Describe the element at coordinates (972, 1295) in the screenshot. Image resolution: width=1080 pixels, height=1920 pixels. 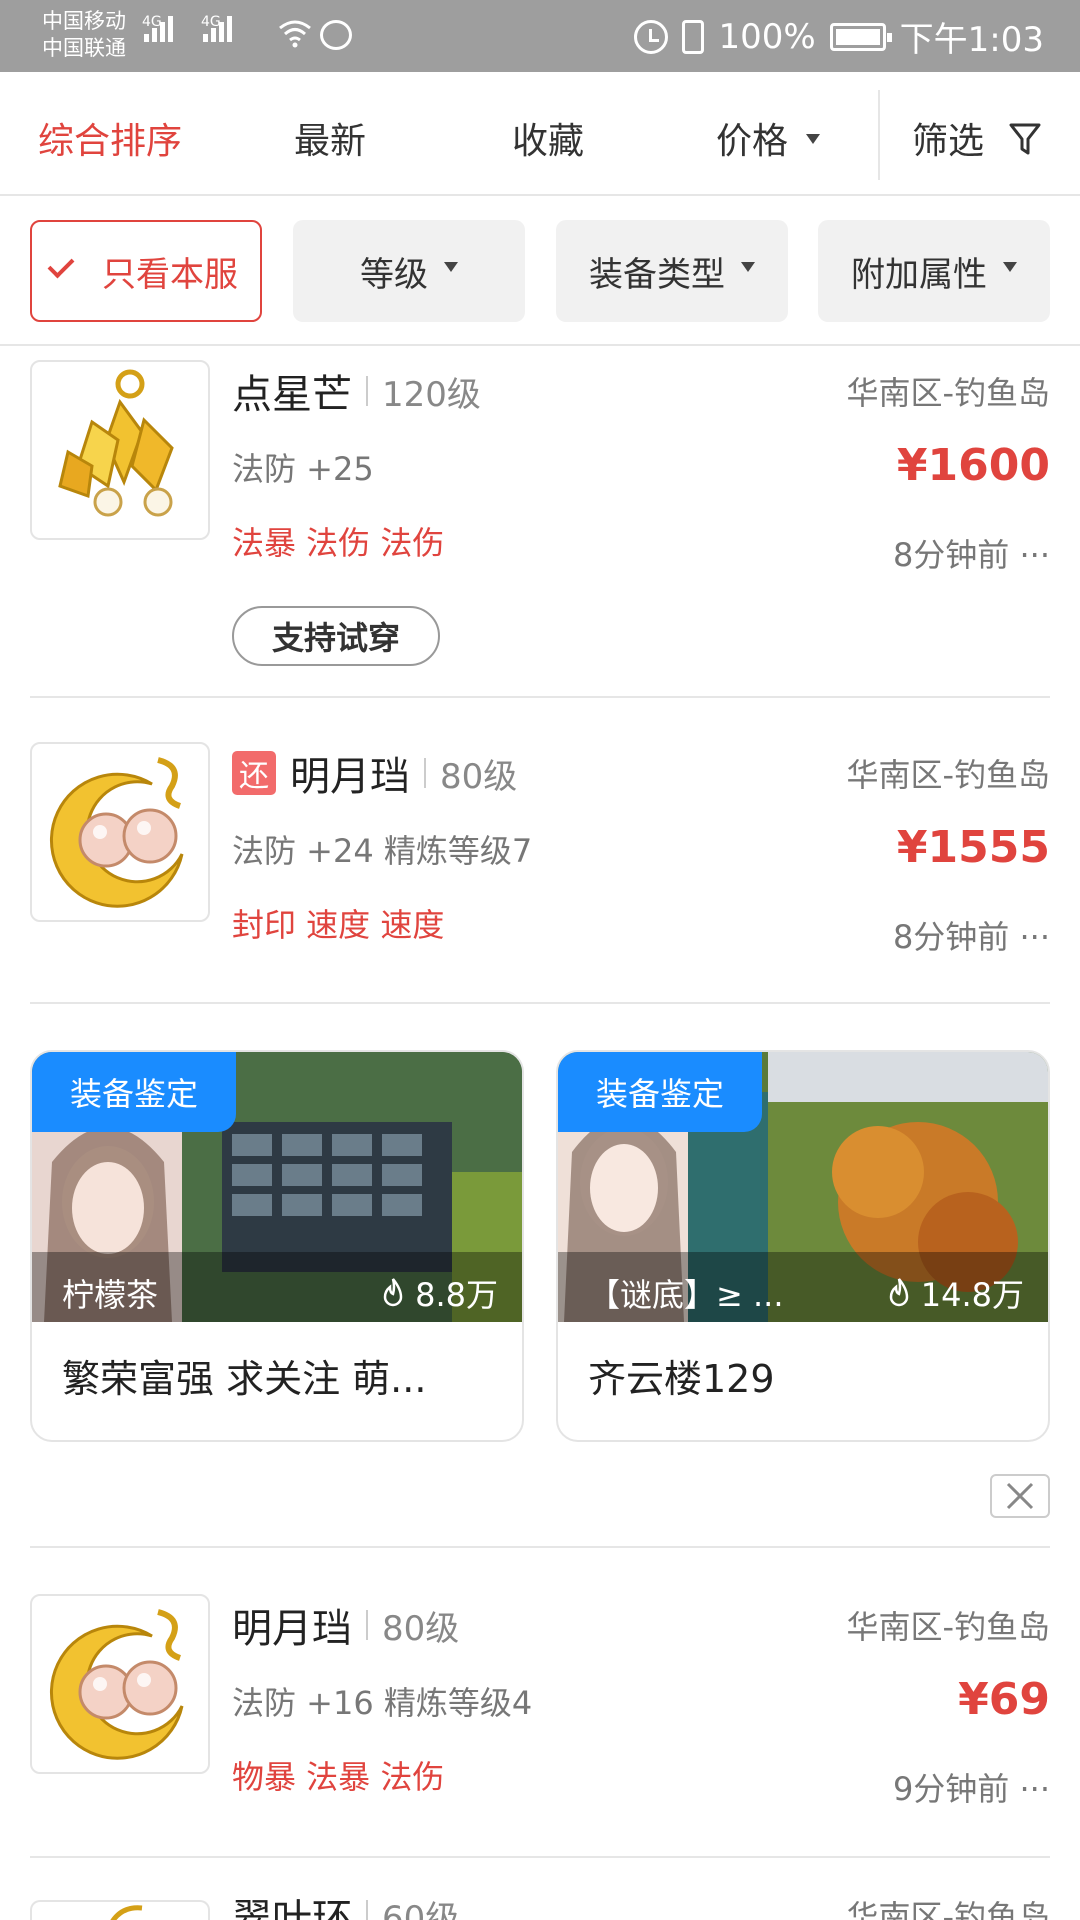
I see `video-views-count: 14.8万` at that location.